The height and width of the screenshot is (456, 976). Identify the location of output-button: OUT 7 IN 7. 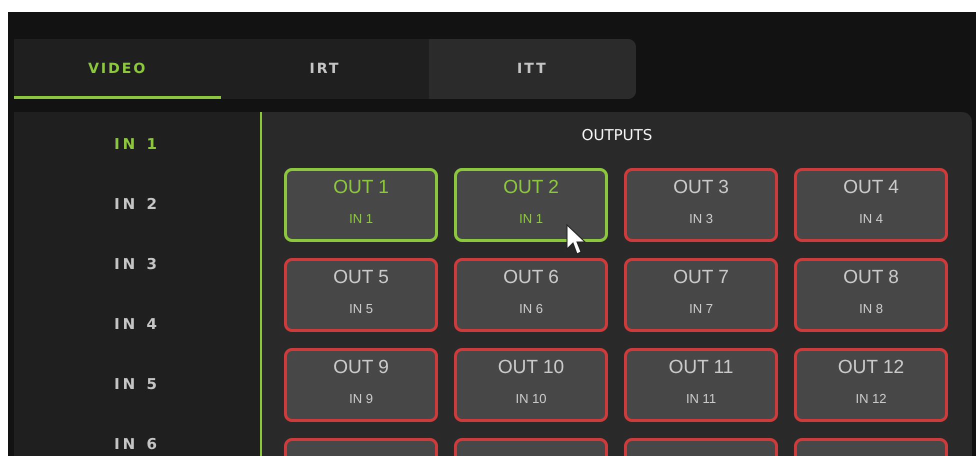
(701, 295).